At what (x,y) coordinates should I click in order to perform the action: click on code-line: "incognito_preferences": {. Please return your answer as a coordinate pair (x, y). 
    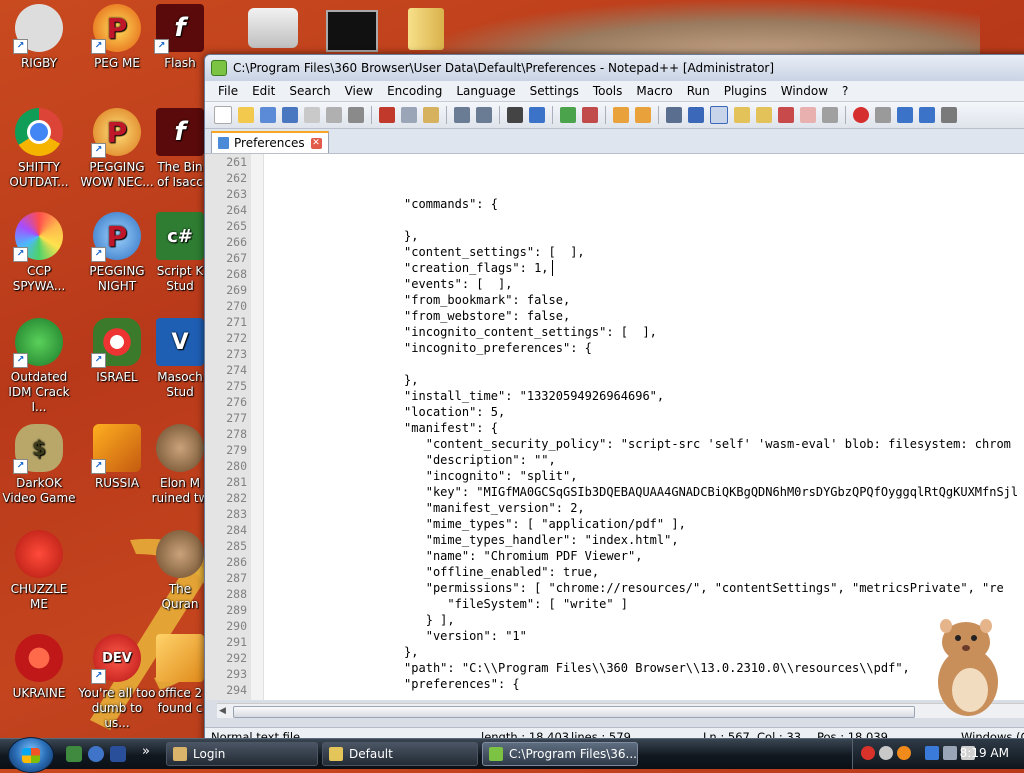
    Looking at the image, I should click on (649, 348).